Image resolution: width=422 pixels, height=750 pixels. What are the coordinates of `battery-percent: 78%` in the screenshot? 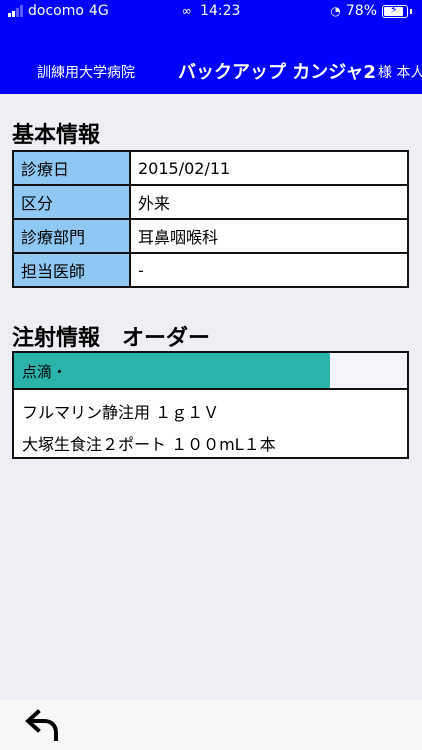 It's located at (361, 11).